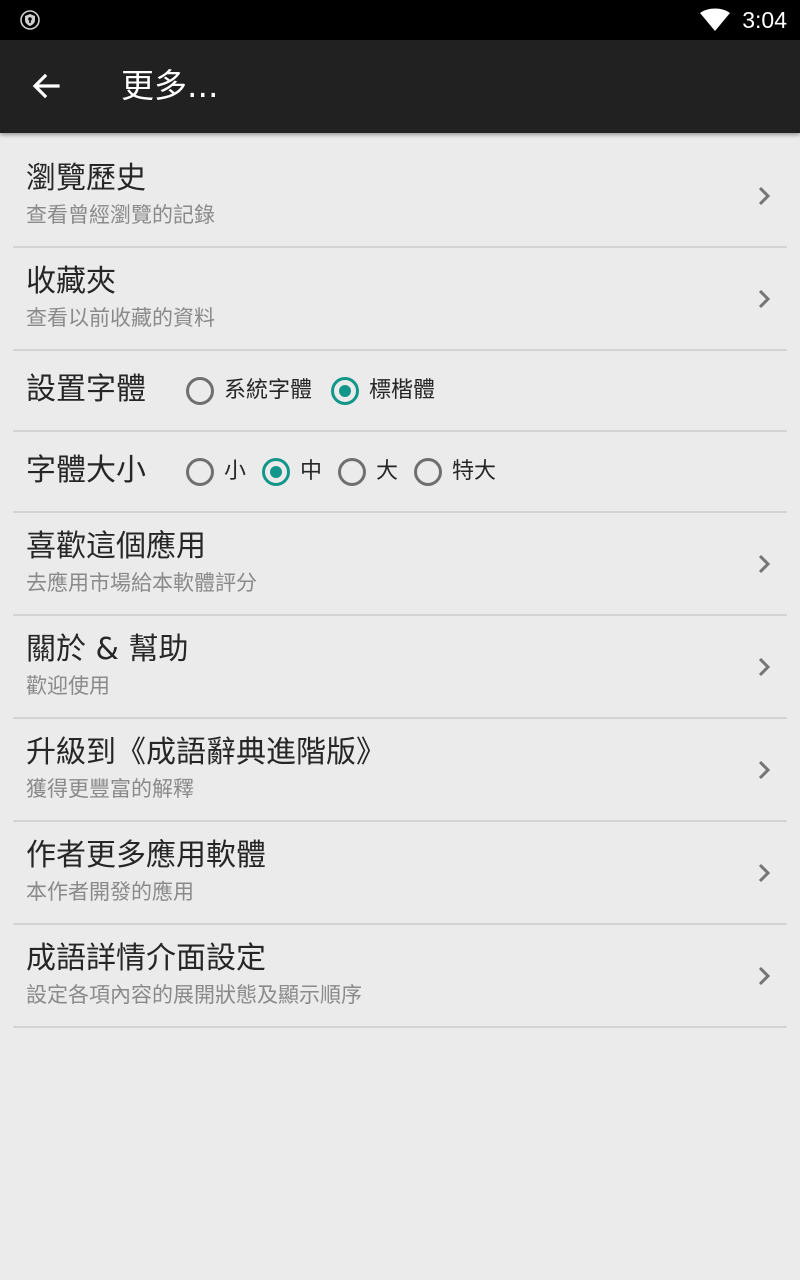 This screenshot has height=1280, width=800. I want to click on radio-option-large: 大, so click(368, 472).